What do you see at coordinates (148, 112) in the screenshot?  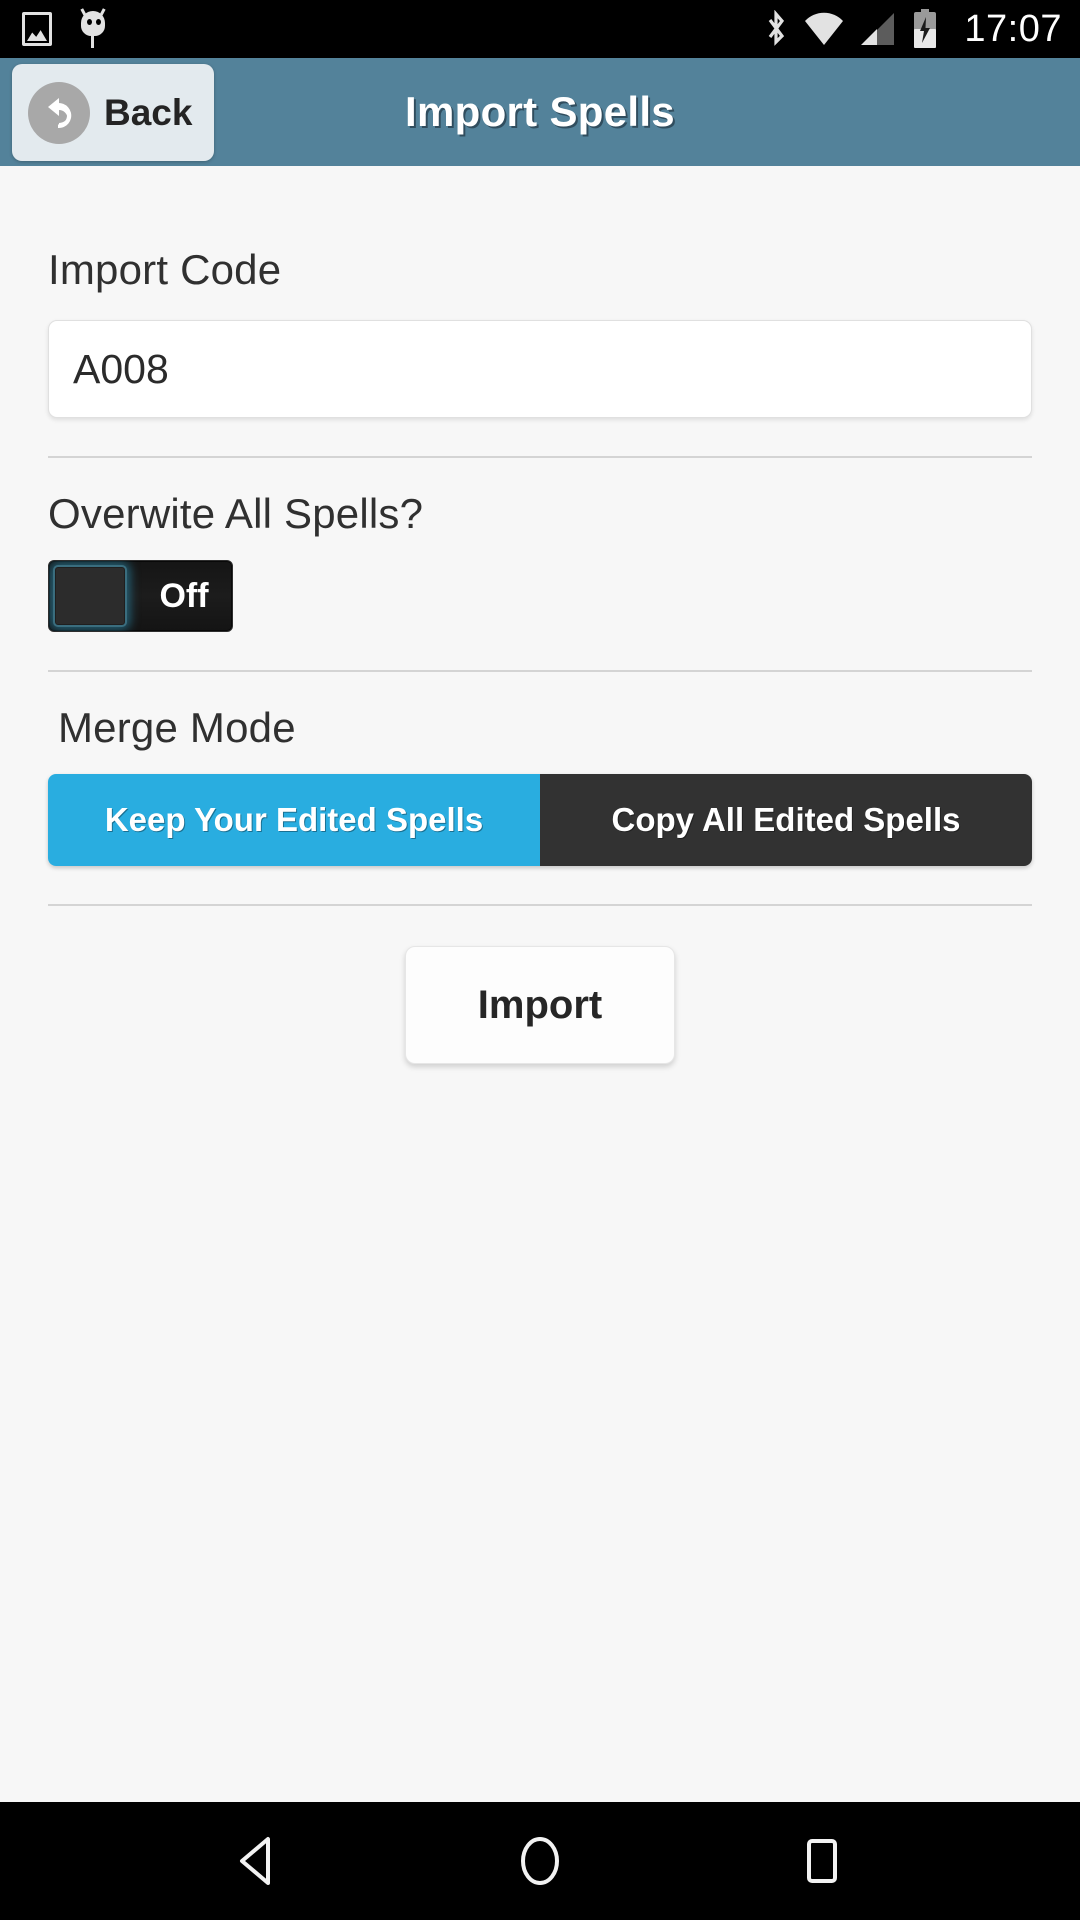 I see `back-button-label: Back` at bounding box center [148, 112].